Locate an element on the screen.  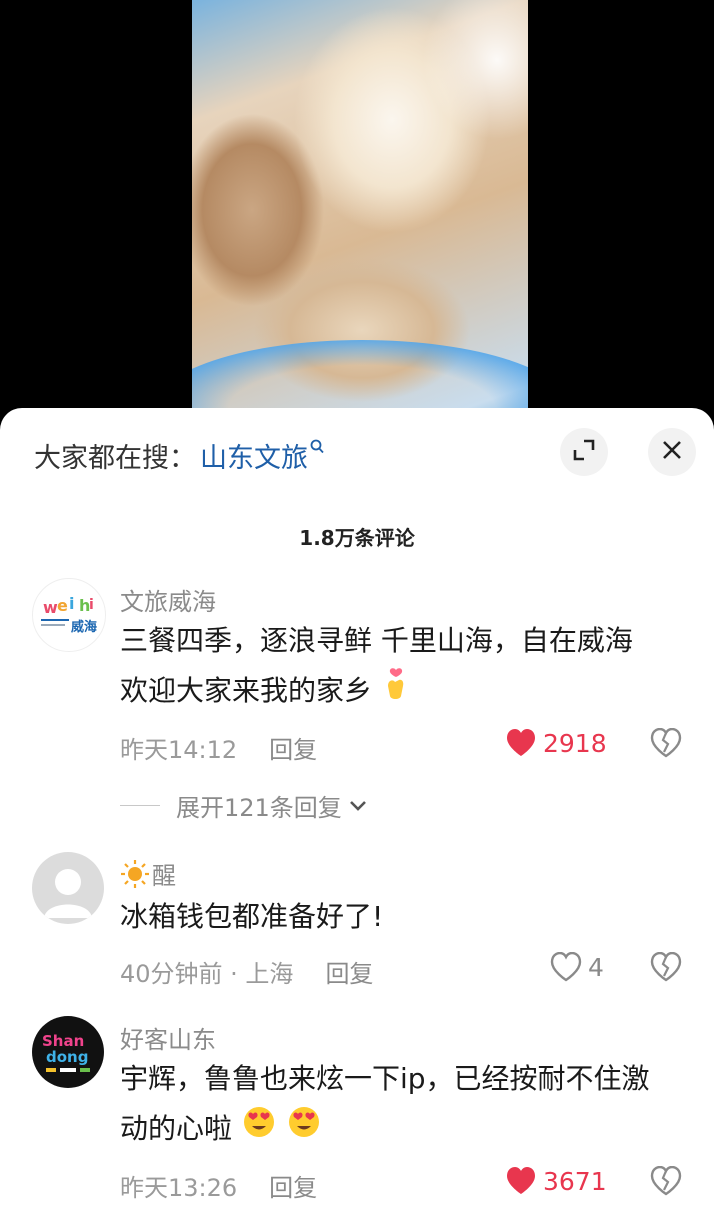
comments-count: 1.8万条评论 is located at coordinates (357, 538).